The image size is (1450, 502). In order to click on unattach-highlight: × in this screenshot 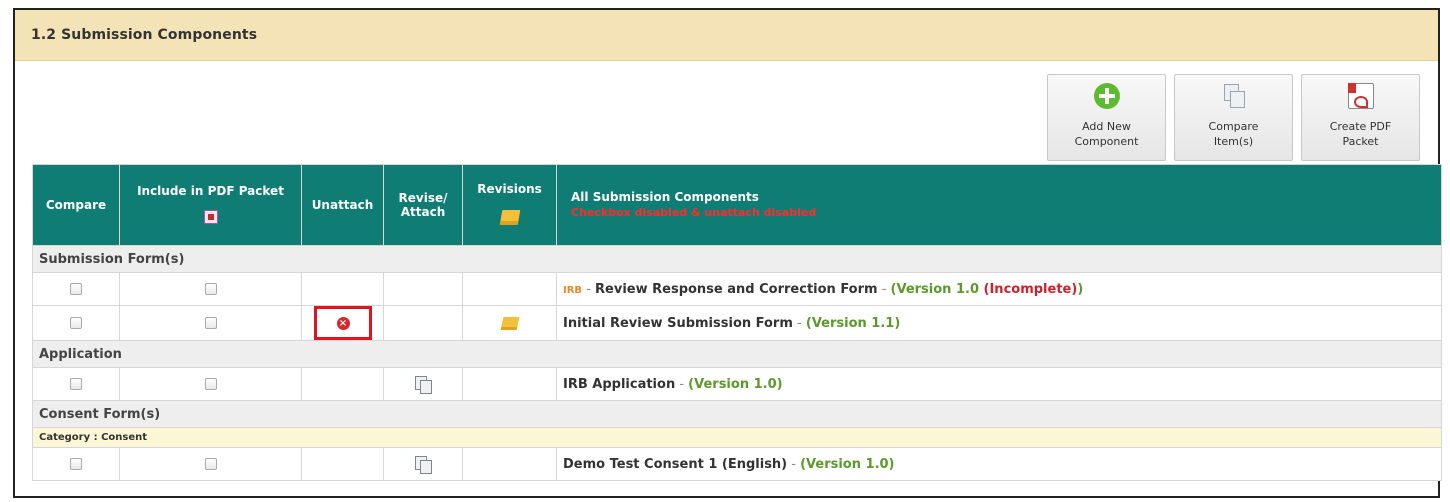, I will do `click(342, 323)`.